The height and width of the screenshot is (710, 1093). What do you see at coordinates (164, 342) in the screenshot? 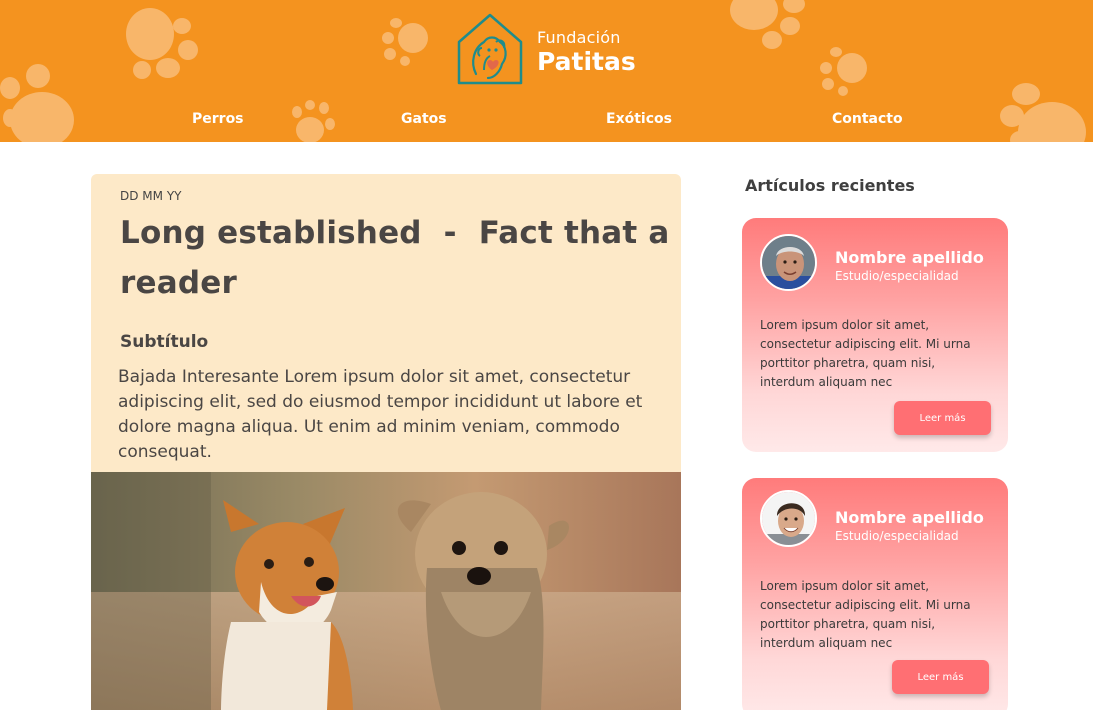
I see `article-subtitle: Subtítulo` at bounding box center [164, 342].